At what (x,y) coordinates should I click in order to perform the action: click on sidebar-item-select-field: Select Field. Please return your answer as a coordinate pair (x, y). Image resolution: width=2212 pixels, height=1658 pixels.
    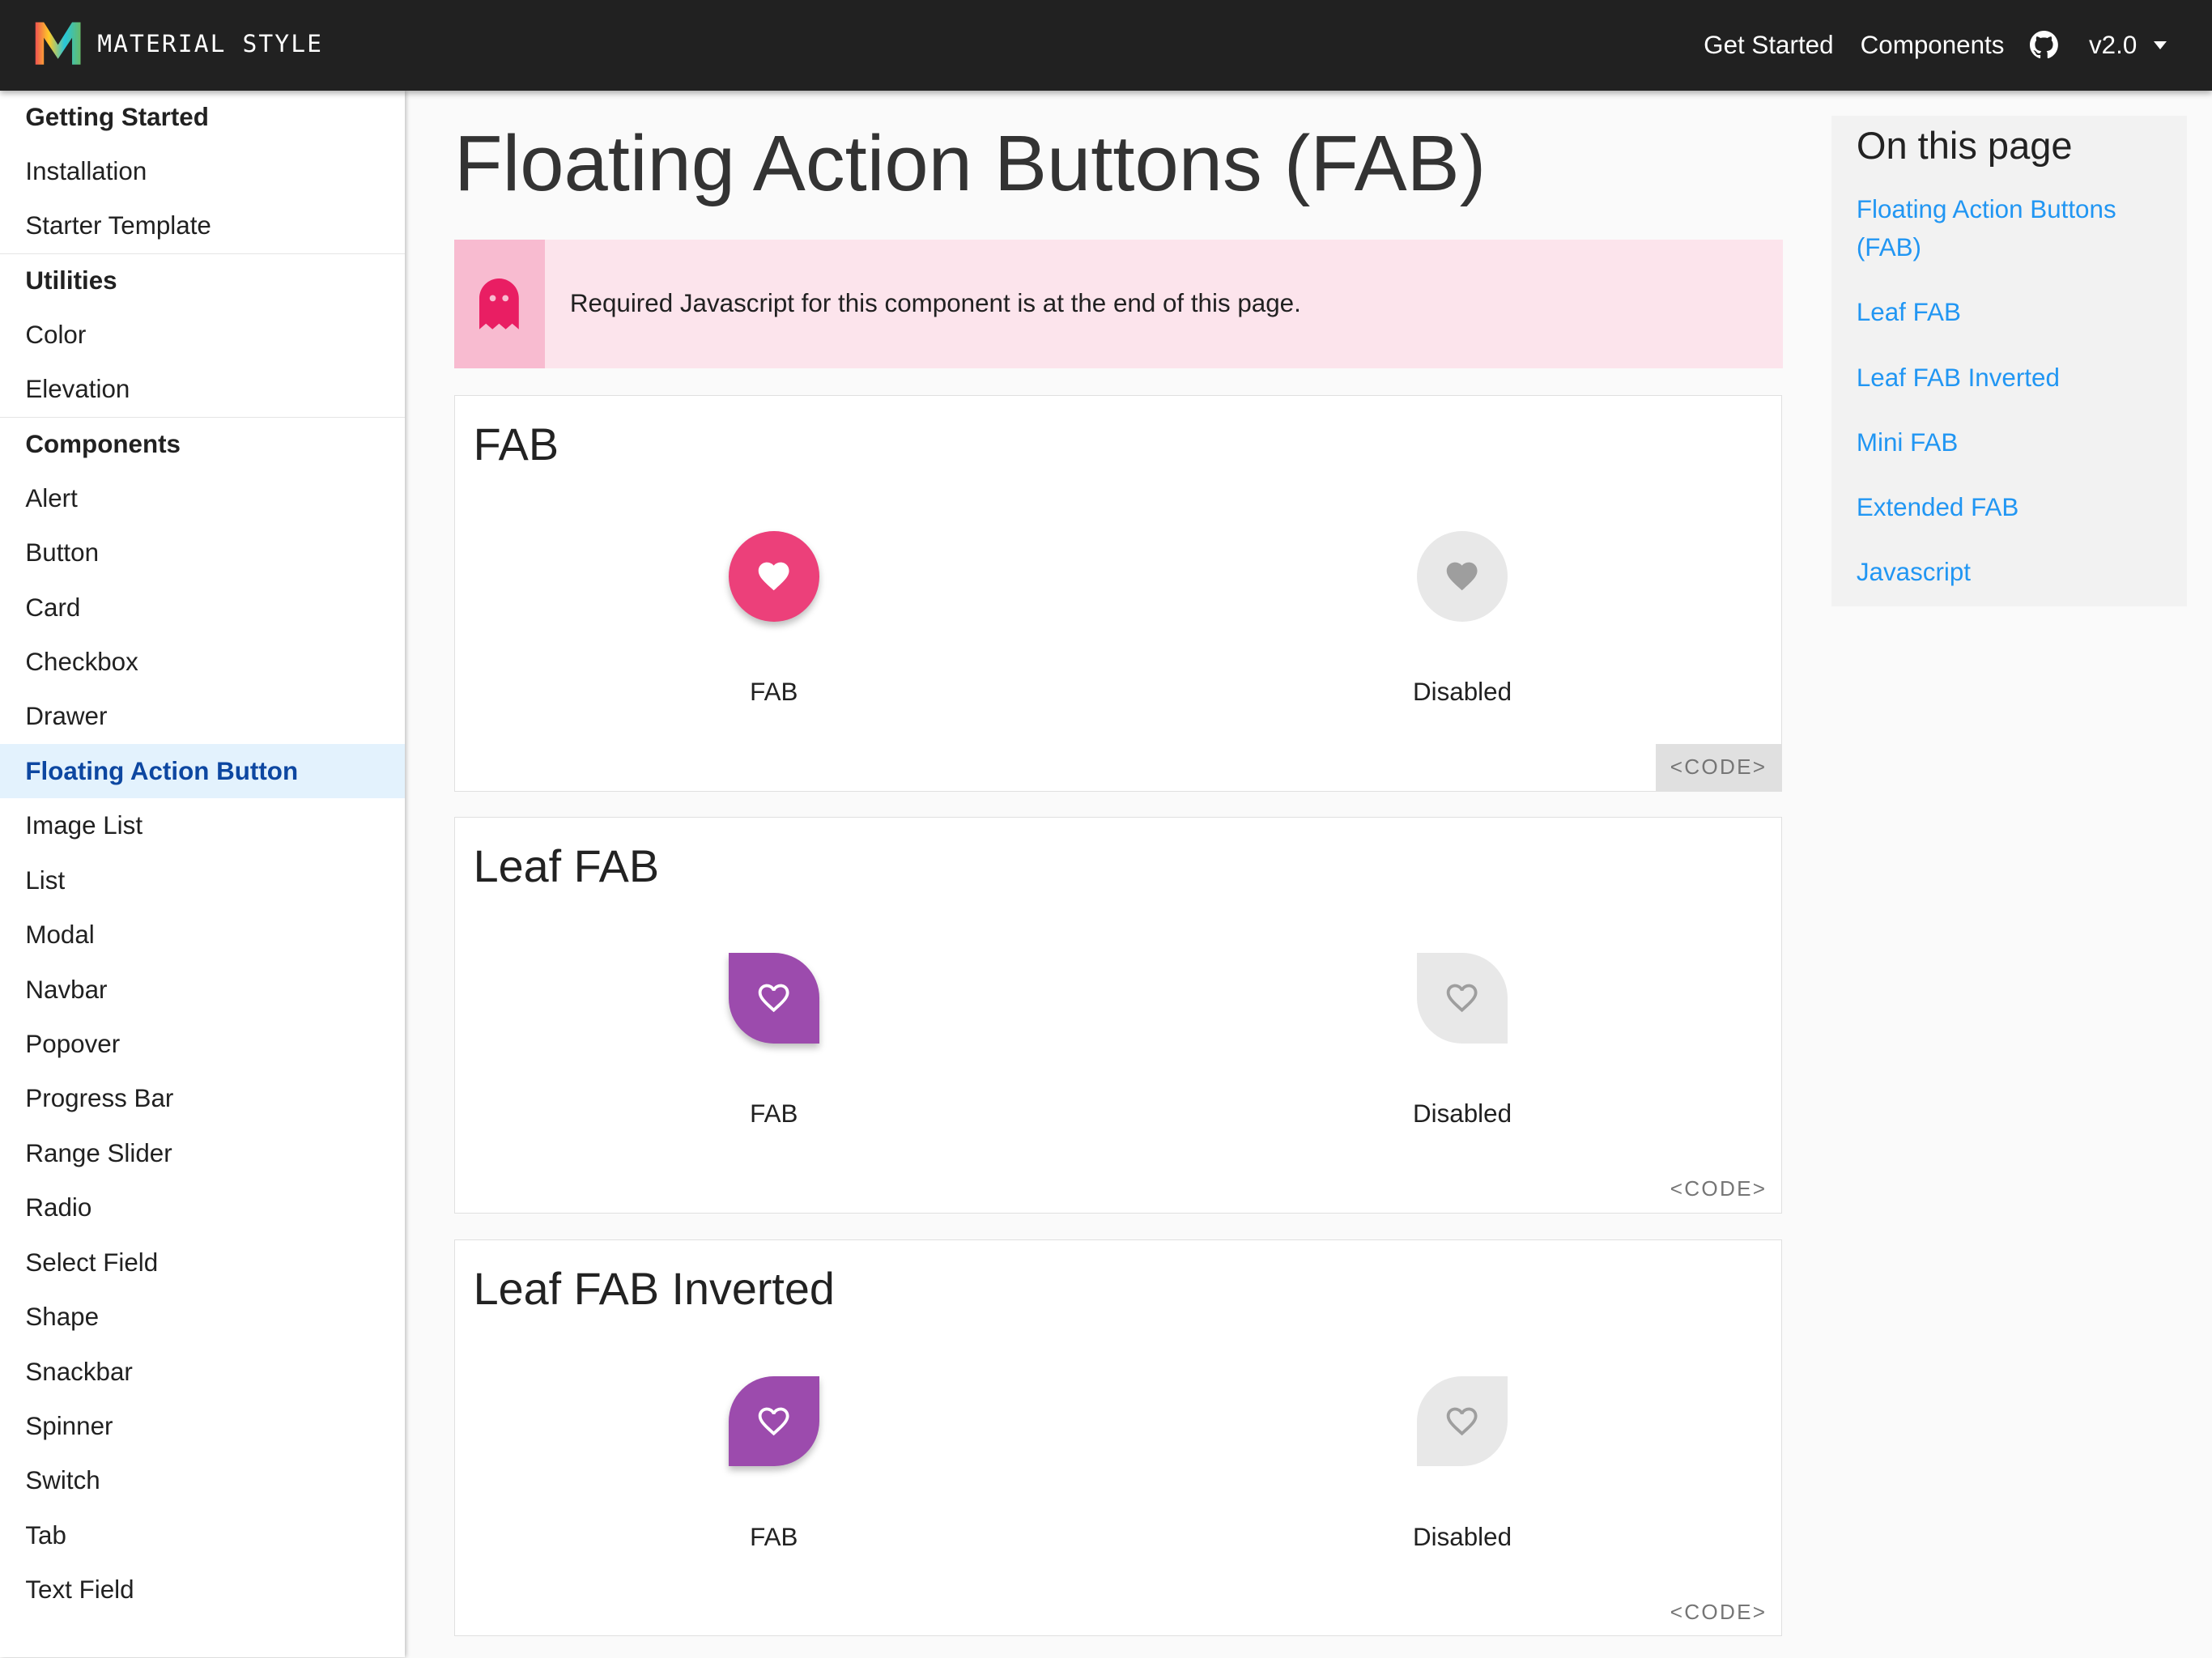
    Looking at the image, I should click on (203, 1262).